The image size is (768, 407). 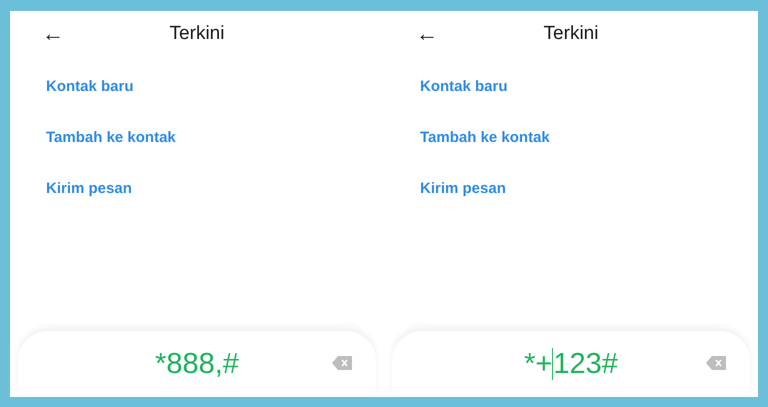 What do you see at coordinates (538, 364) in the screenshot?
I see `dialed-number: *+` at bounding box center [538, 364].